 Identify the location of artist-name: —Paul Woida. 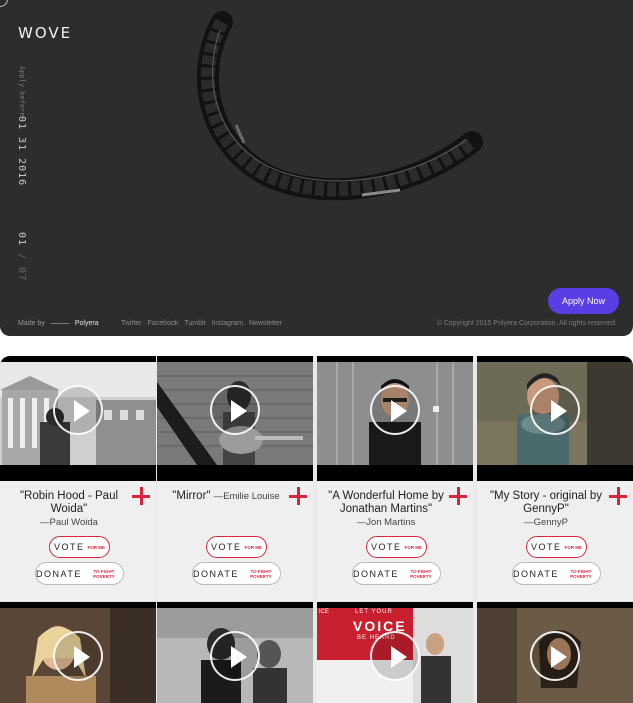
(69, 522).